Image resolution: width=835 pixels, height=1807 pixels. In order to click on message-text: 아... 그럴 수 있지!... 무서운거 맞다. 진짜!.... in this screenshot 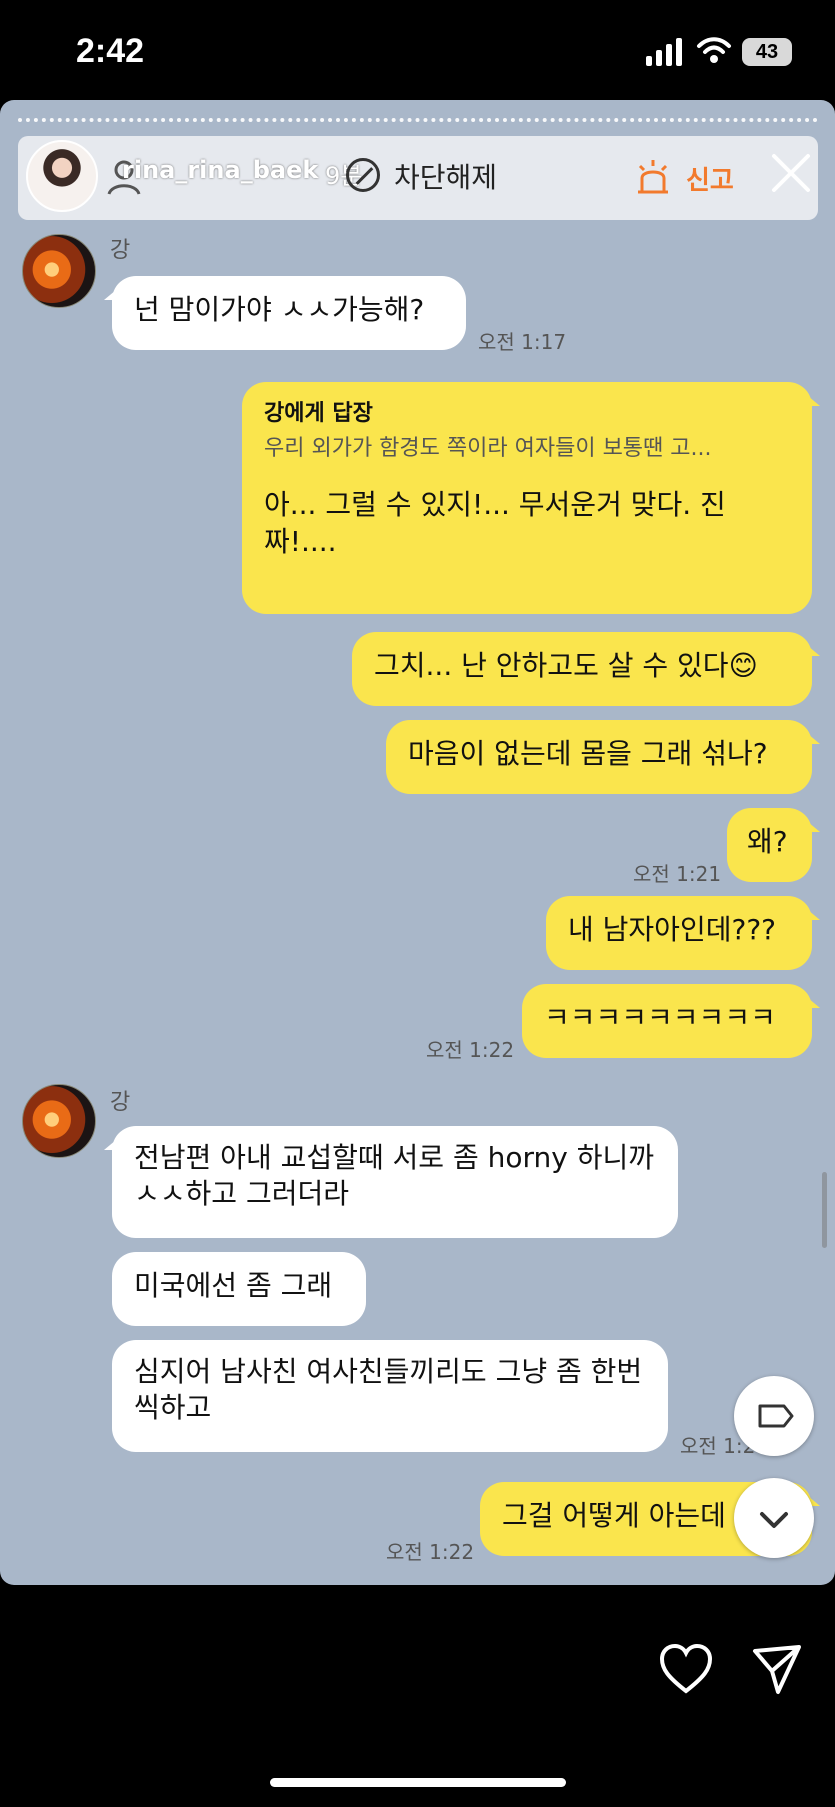, I will do `click(495, 523)`.